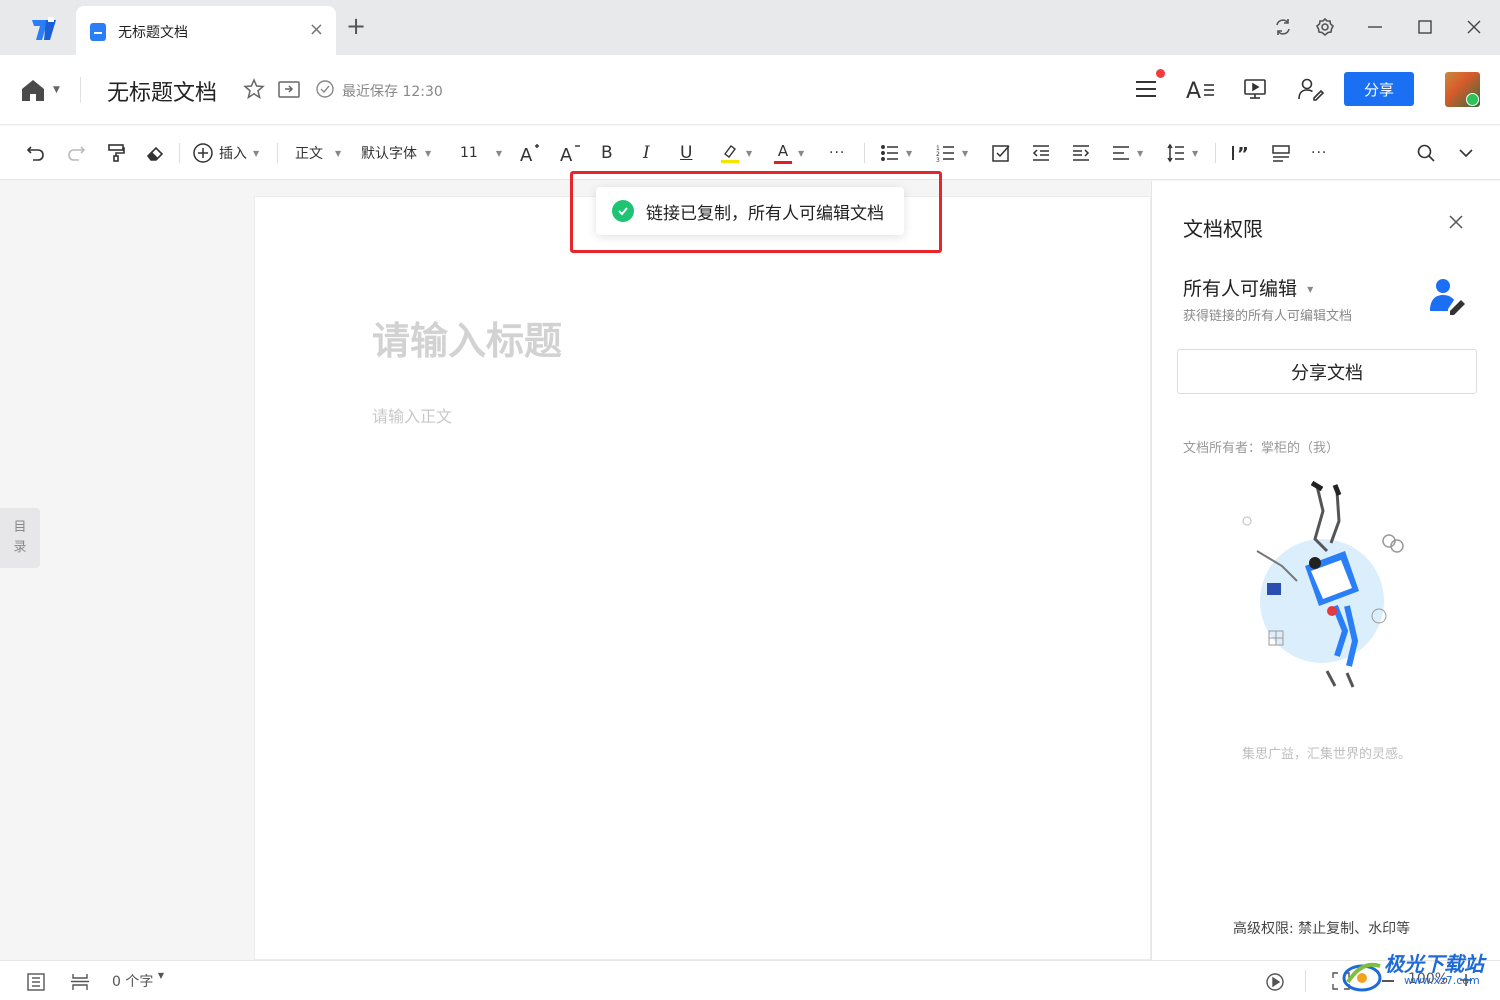 The image size is (1500, 1000). Describe the element at coordinates (20, 538) in the screenshot. I see `table-of-contents-tab: 目 录` at that location.